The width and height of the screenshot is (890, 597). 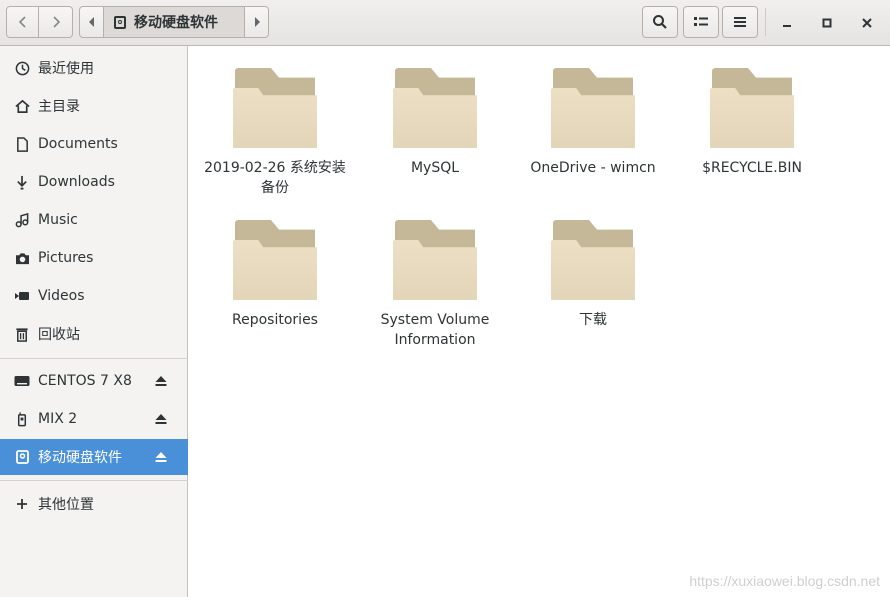 I want to click on sidebar-item-downloads: Downloads, so click(x=94, y=182).